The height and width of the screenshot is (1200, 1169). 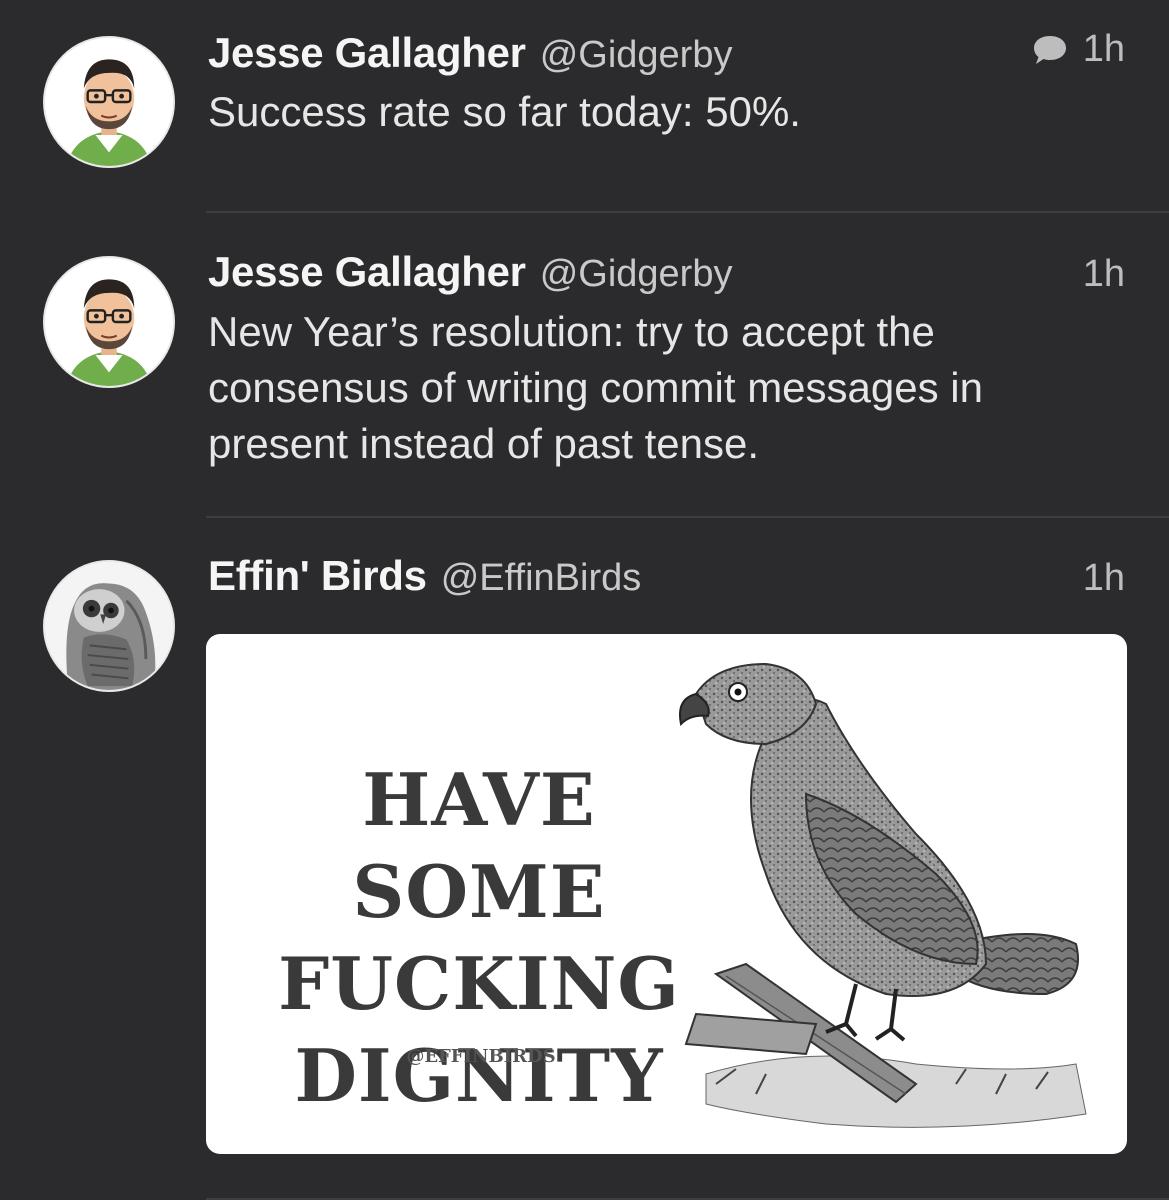 I want to click on author-handle: @EffinBirds, so click(x=541, y=578).